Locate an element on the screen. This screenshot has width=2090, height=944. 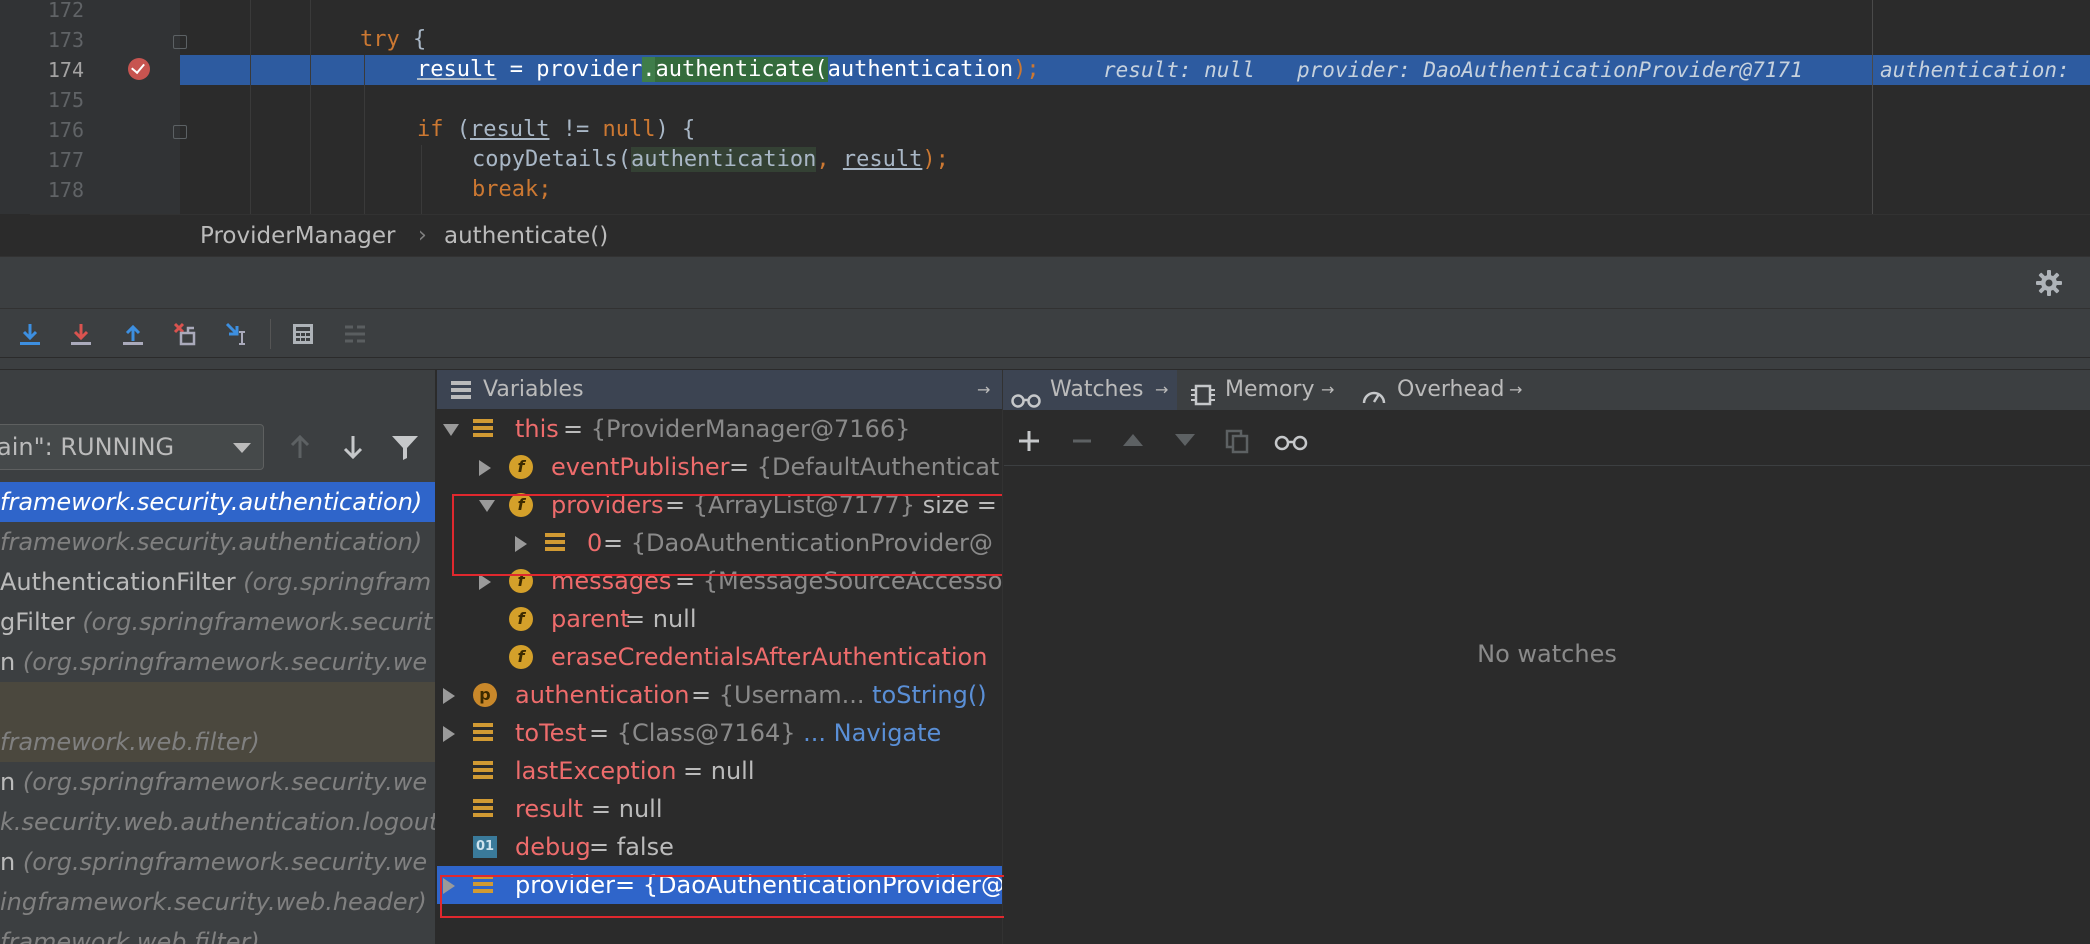
variable-name: parent is located at coordinates (590, 619).